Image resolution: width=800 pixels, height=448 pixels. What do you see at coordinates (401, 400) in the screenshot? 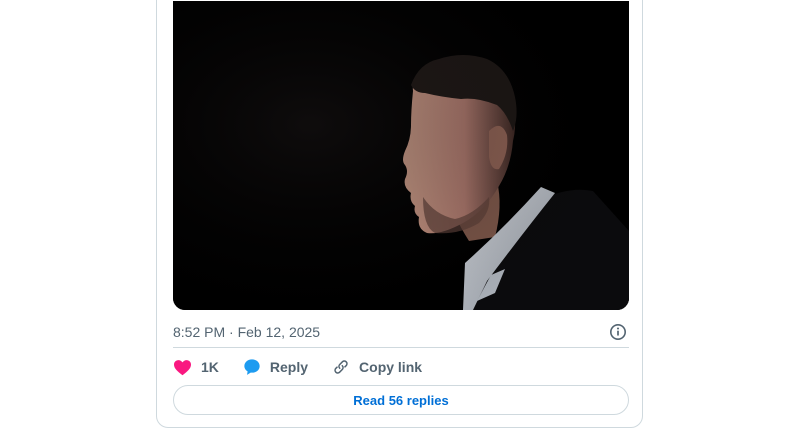
I see `read-replies-button: Read 56 replies` at bounding box center [401, 400].